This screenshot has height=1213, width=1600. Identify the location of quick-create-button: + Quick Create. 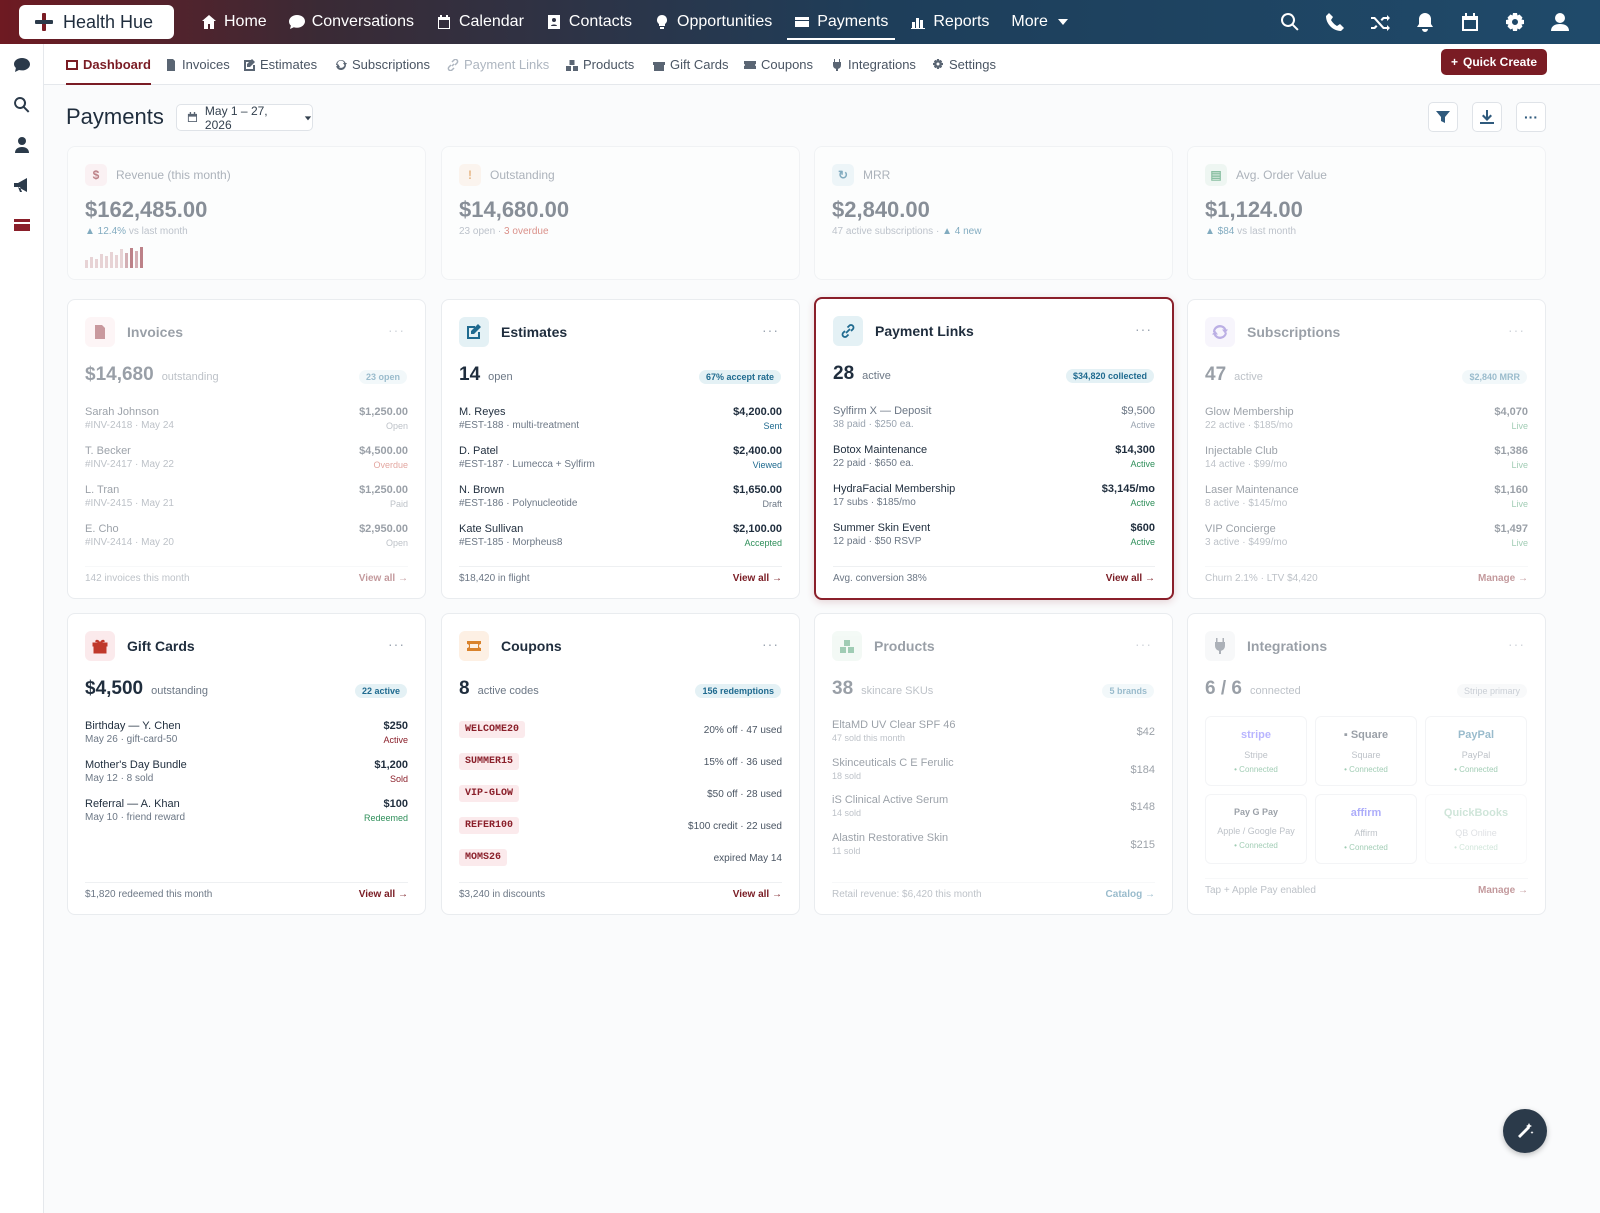
(1494, 62).